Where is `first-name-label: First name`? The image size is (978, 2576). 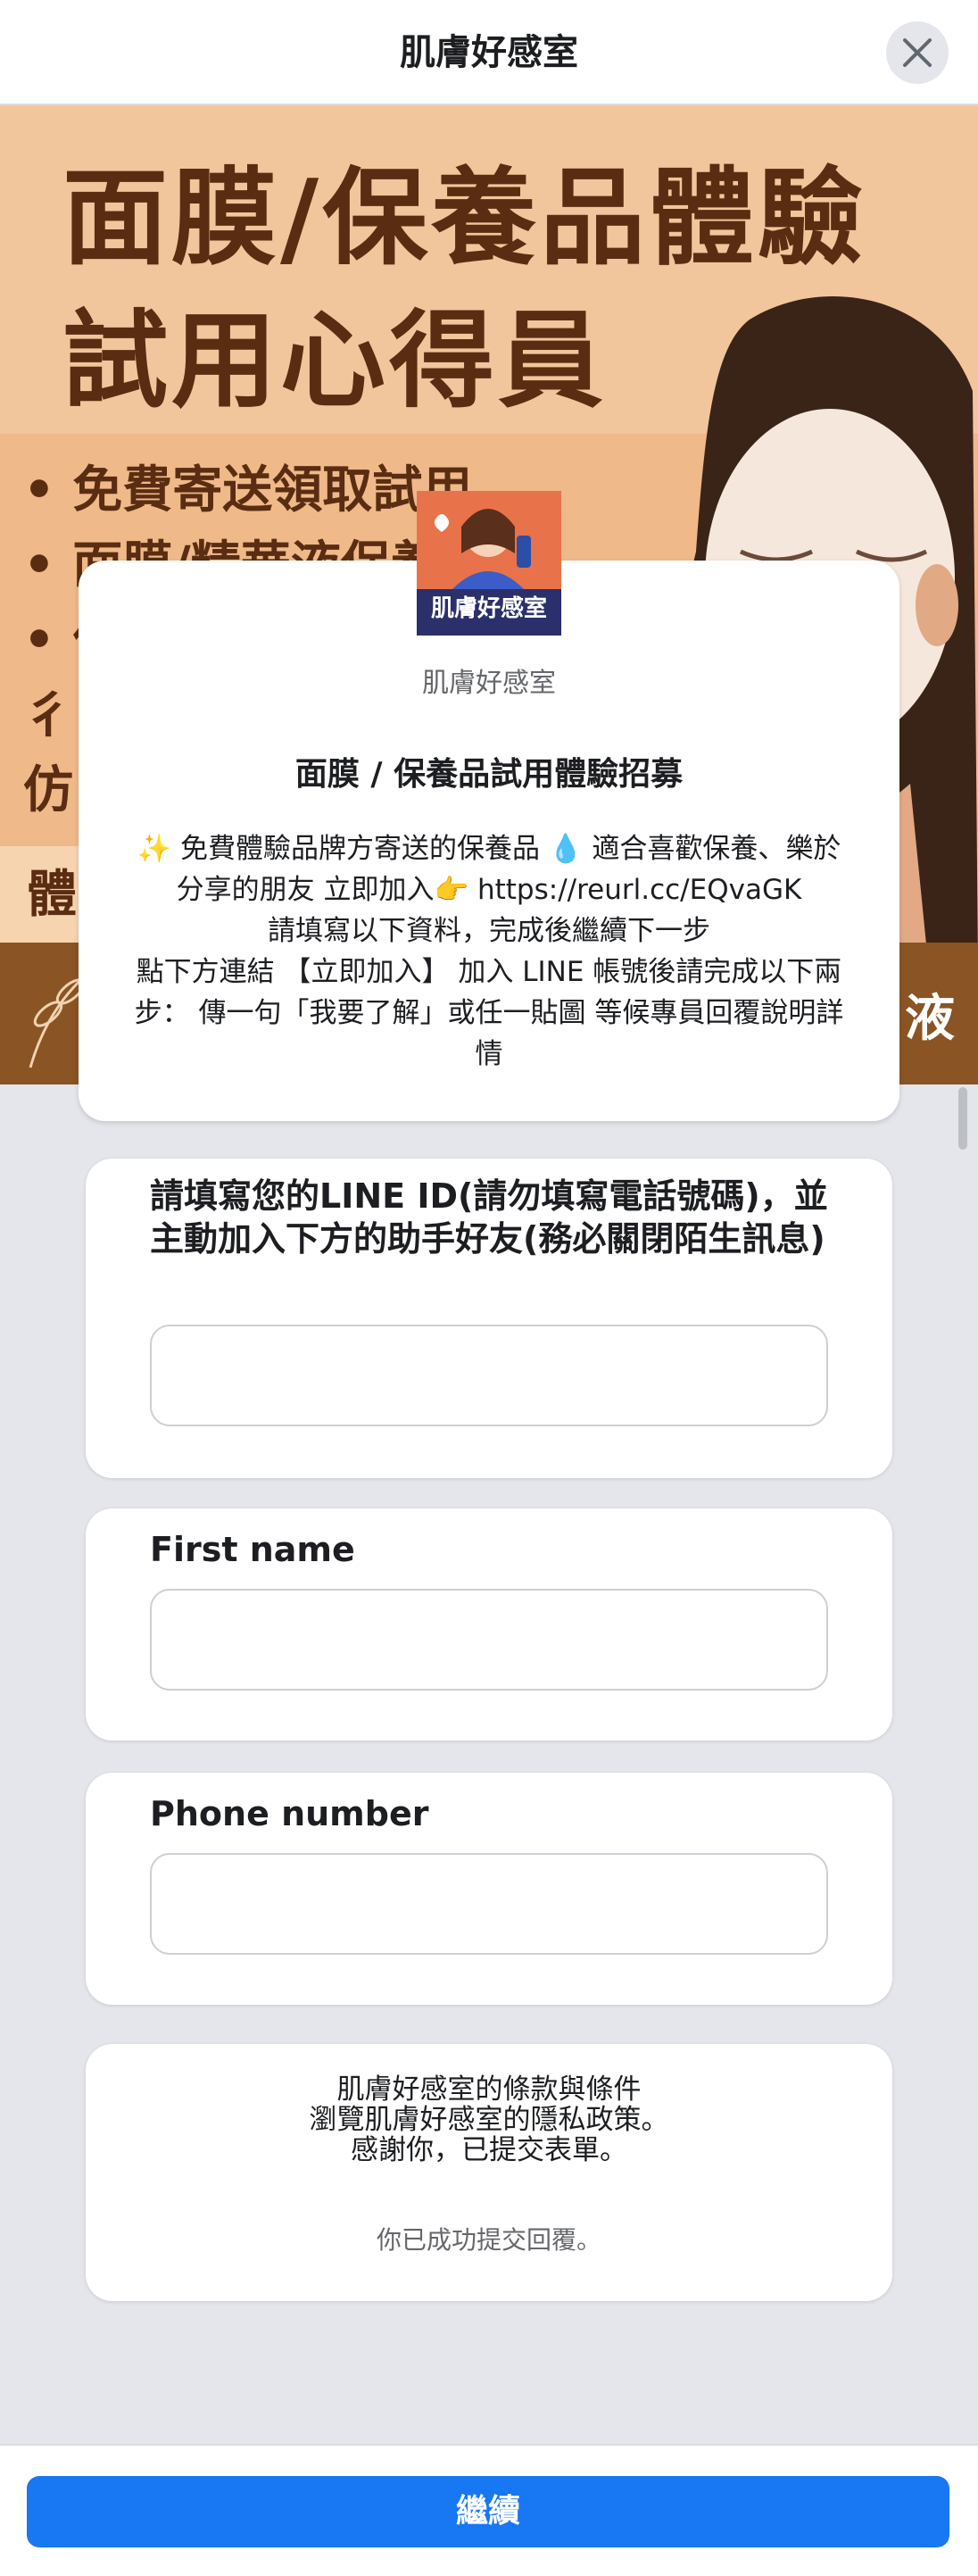
first-name-label: First name is located at coordinates (252, 1550).